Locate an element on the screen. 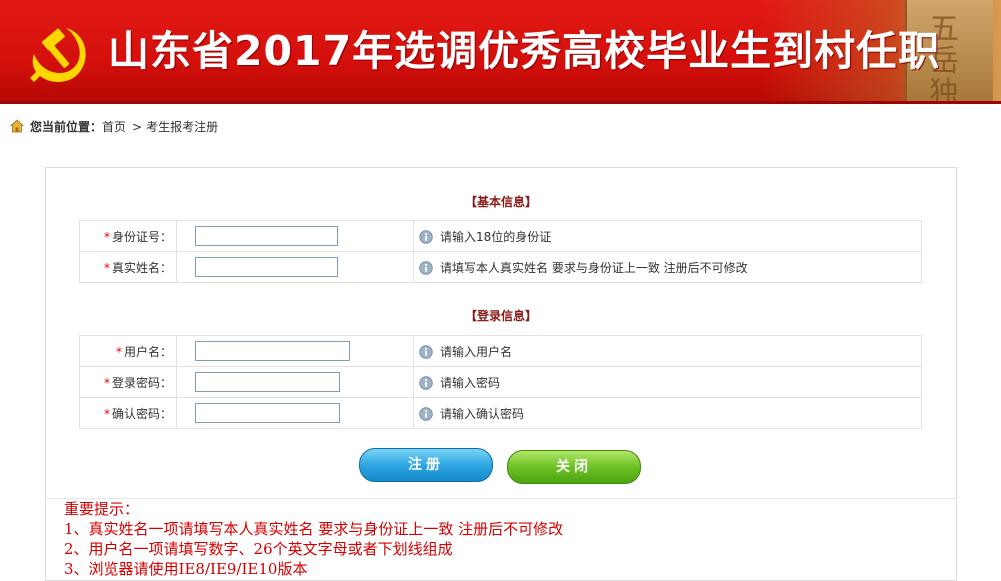  username-label: 用户名： is located at coordinates (147, 351).